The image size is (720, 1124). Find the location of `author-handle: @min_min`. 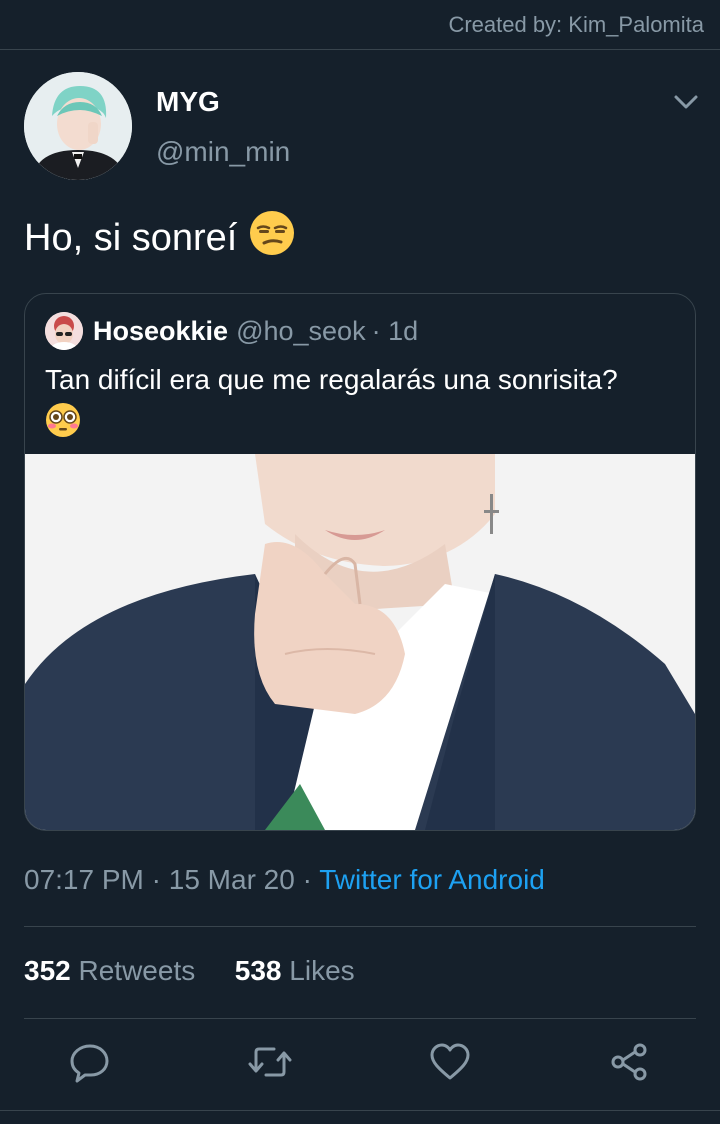

author-handle: @min_min is located at coordinates (223, 152).